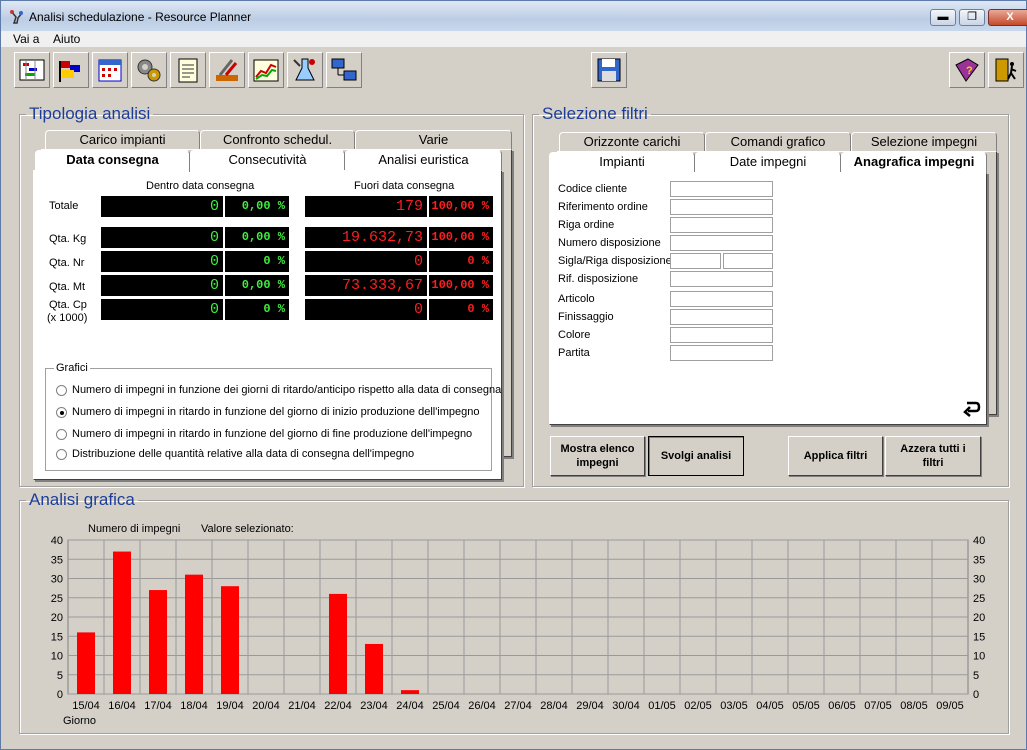 The height and width of the screenshot is (750, 1027). What do you see at coordinates (71, 70) in the screenshot?
I see `flags-button` at bounding box center [71, 70].